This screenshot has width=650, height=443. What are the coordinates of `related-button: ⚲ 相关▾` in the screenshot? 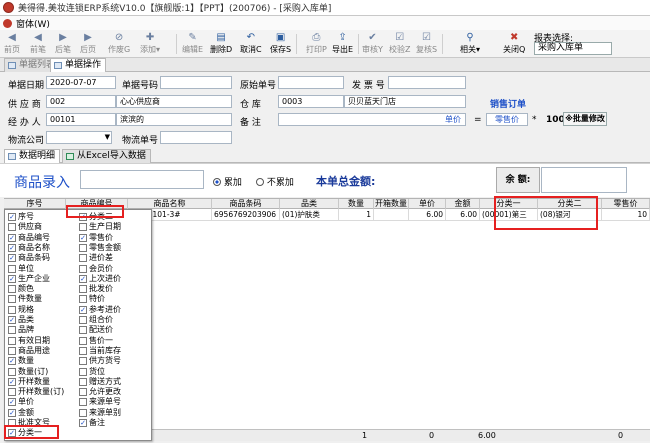 It's located at (470, 44).